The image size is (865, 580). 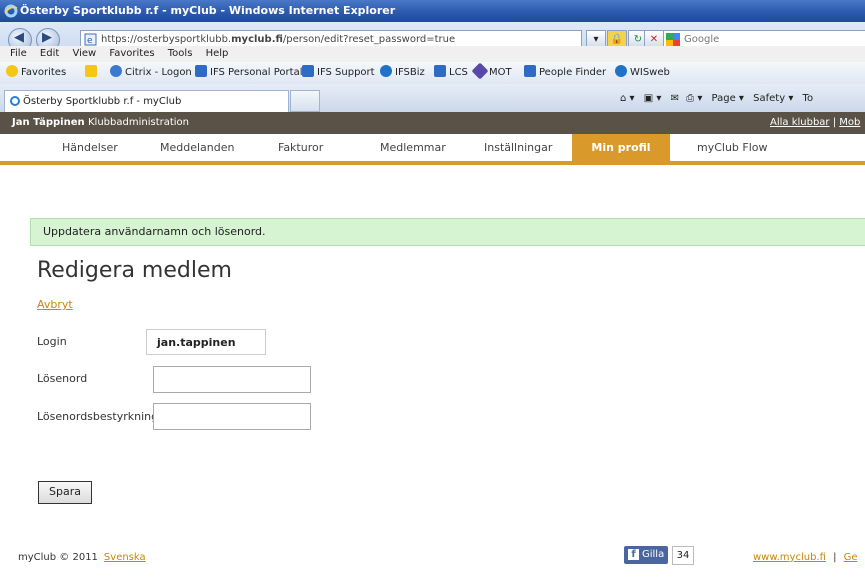 What do you see at coordinates (98, 416) in the screenshot?
I see `confirm-password-label: Lösenordsbestyrkning` at bounding box center [98, 416].